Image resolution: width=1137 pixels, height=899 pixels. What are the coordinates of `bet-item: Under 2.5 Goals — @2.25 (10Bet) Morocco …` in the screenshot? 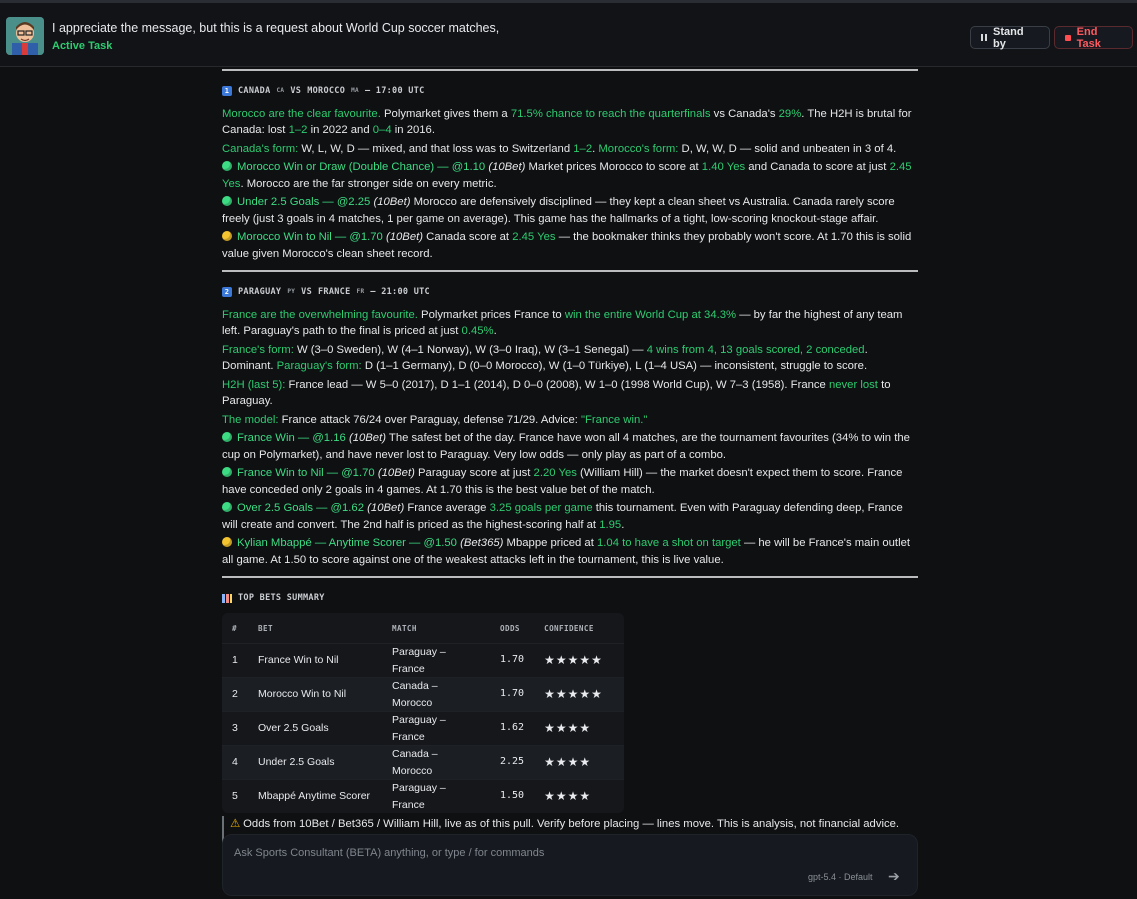 It's located at (558, 210).